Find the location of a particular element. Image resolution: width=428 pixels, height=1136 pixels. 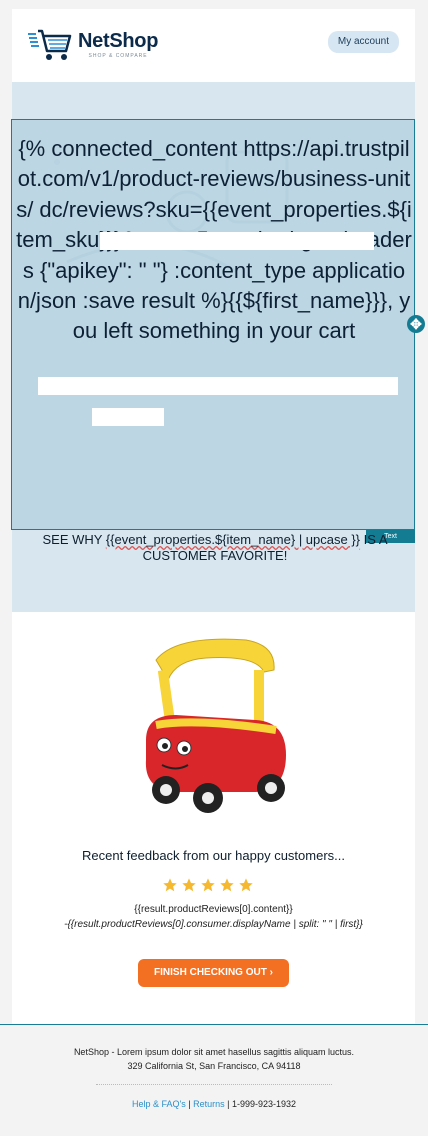

review-content: {{result.productReviews[0].content}} is located at coordinates (213, 909).